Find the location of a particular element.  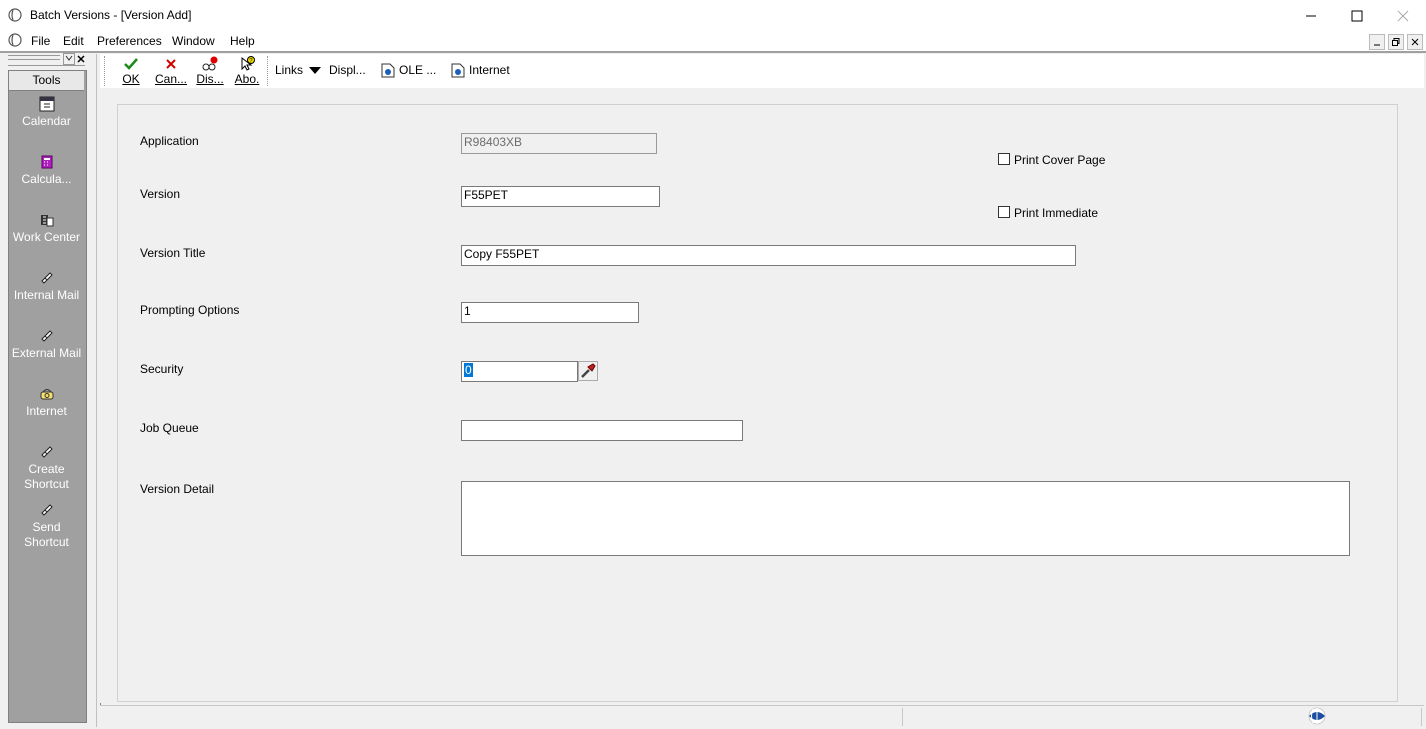

app-icon is located at coordinates (15, 15).